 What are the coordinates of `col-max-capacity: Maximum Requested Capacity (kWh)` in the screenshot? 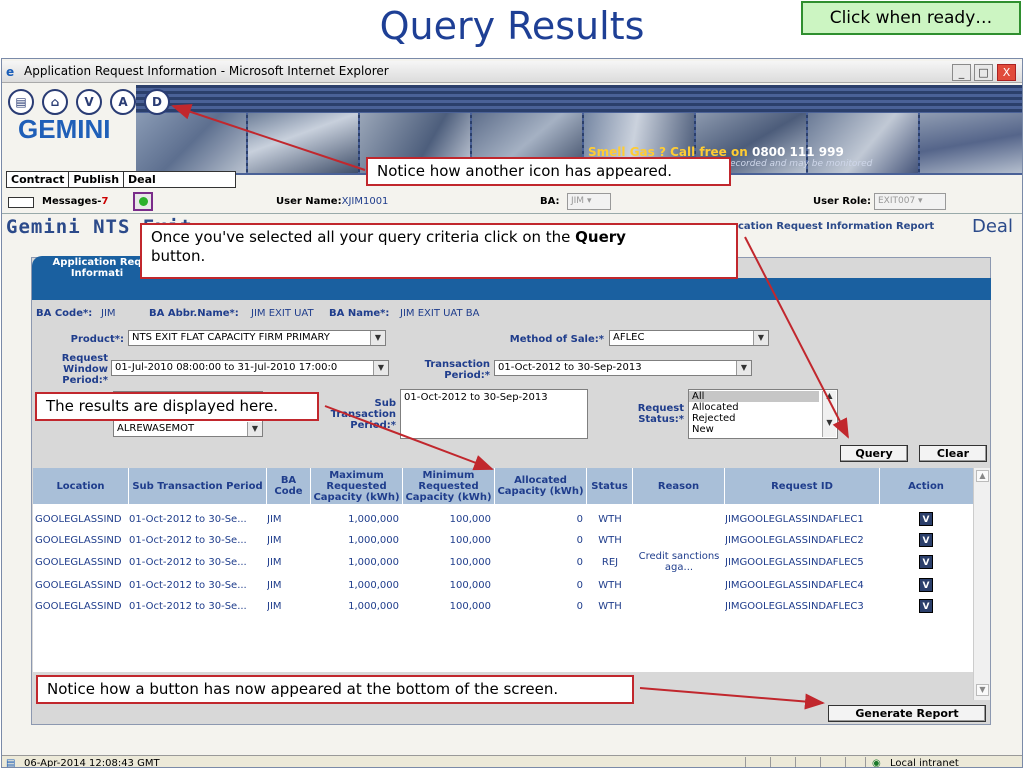 It's located at (357, 486).